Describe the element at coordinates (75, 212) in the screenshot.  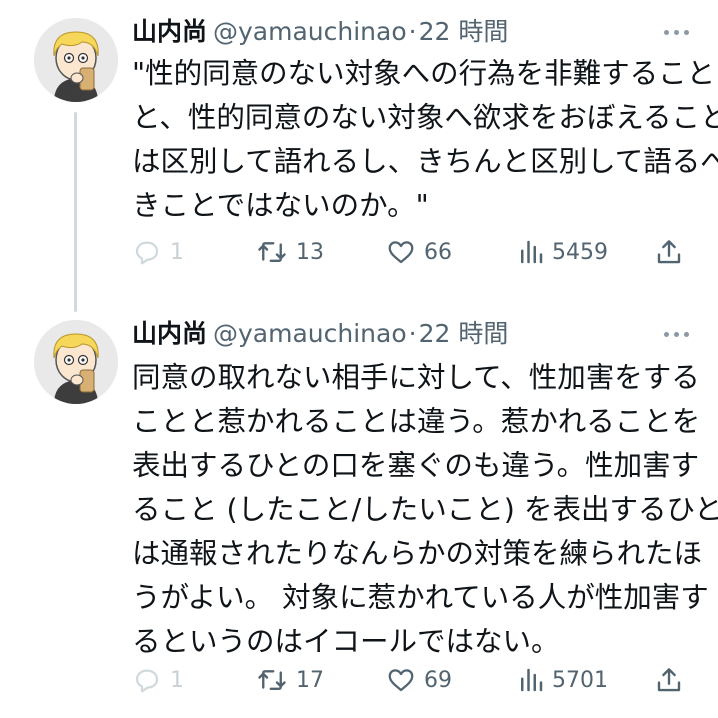
I see `thread-connector-line` at that location.